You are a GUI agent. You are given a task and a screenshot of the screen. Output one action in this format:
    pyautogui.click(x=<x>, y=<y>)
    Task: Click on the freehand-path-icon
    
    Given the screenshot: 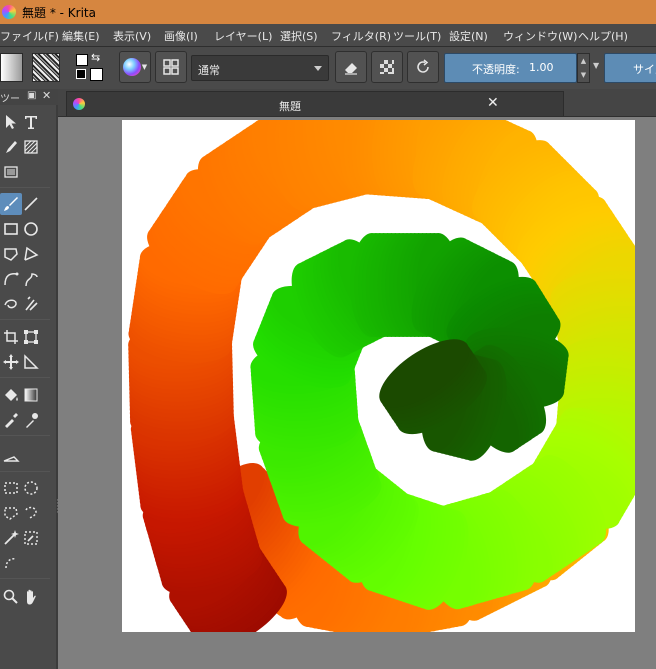 What is the action you would take?
    pyautogui.click(x=31, y=280)
    